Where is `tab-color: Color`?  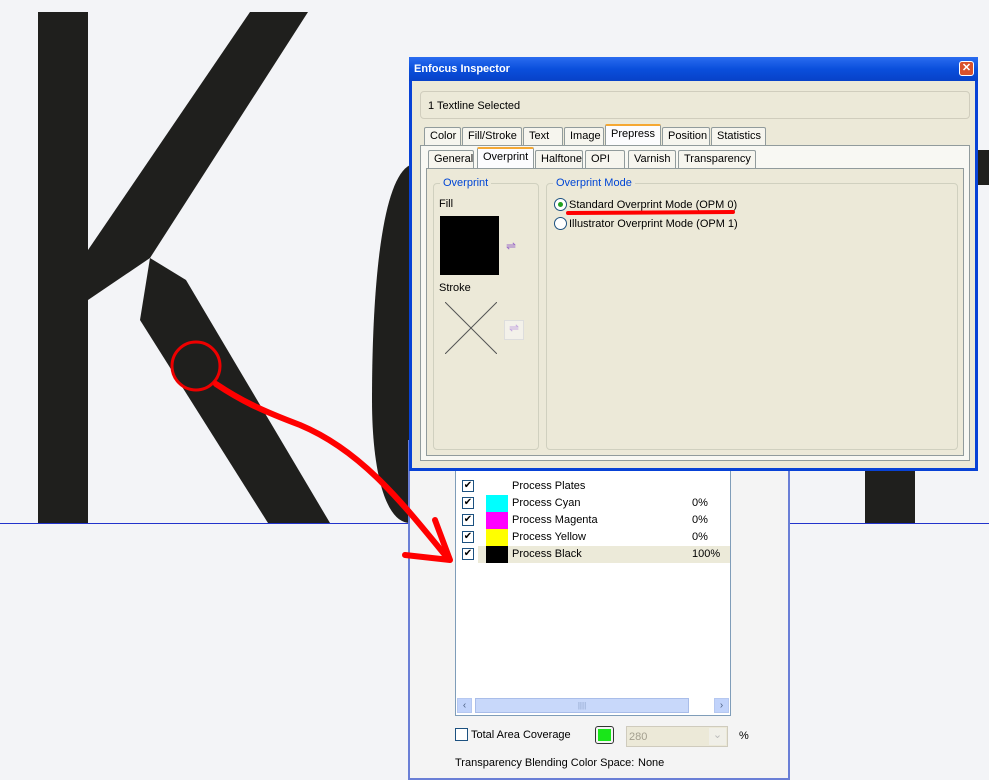
tab-color: Color is located at coordinates (442, 136).